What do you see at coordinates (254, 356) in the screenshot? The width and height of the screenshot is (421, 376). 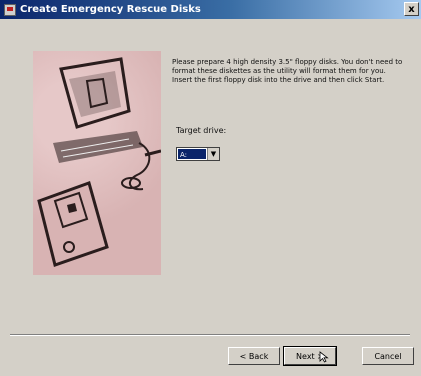 I see `back-button: < Back` at bounding box center [254, 356].